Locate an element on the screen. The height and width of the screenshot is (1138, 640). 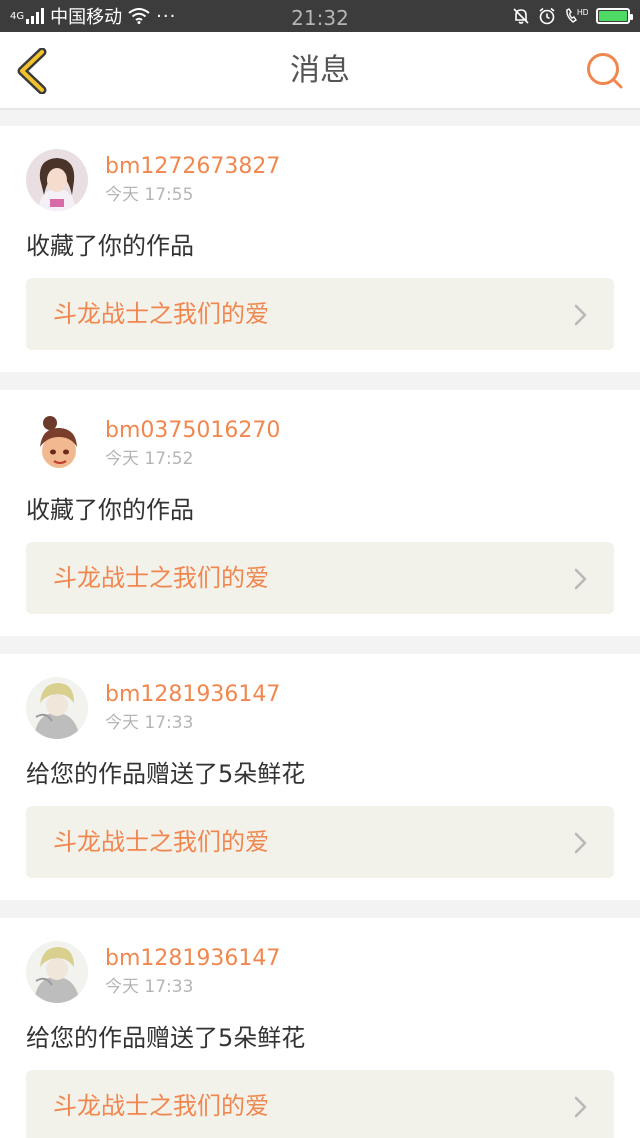
username: bm1272673827 is located at coordinates (192, 167).